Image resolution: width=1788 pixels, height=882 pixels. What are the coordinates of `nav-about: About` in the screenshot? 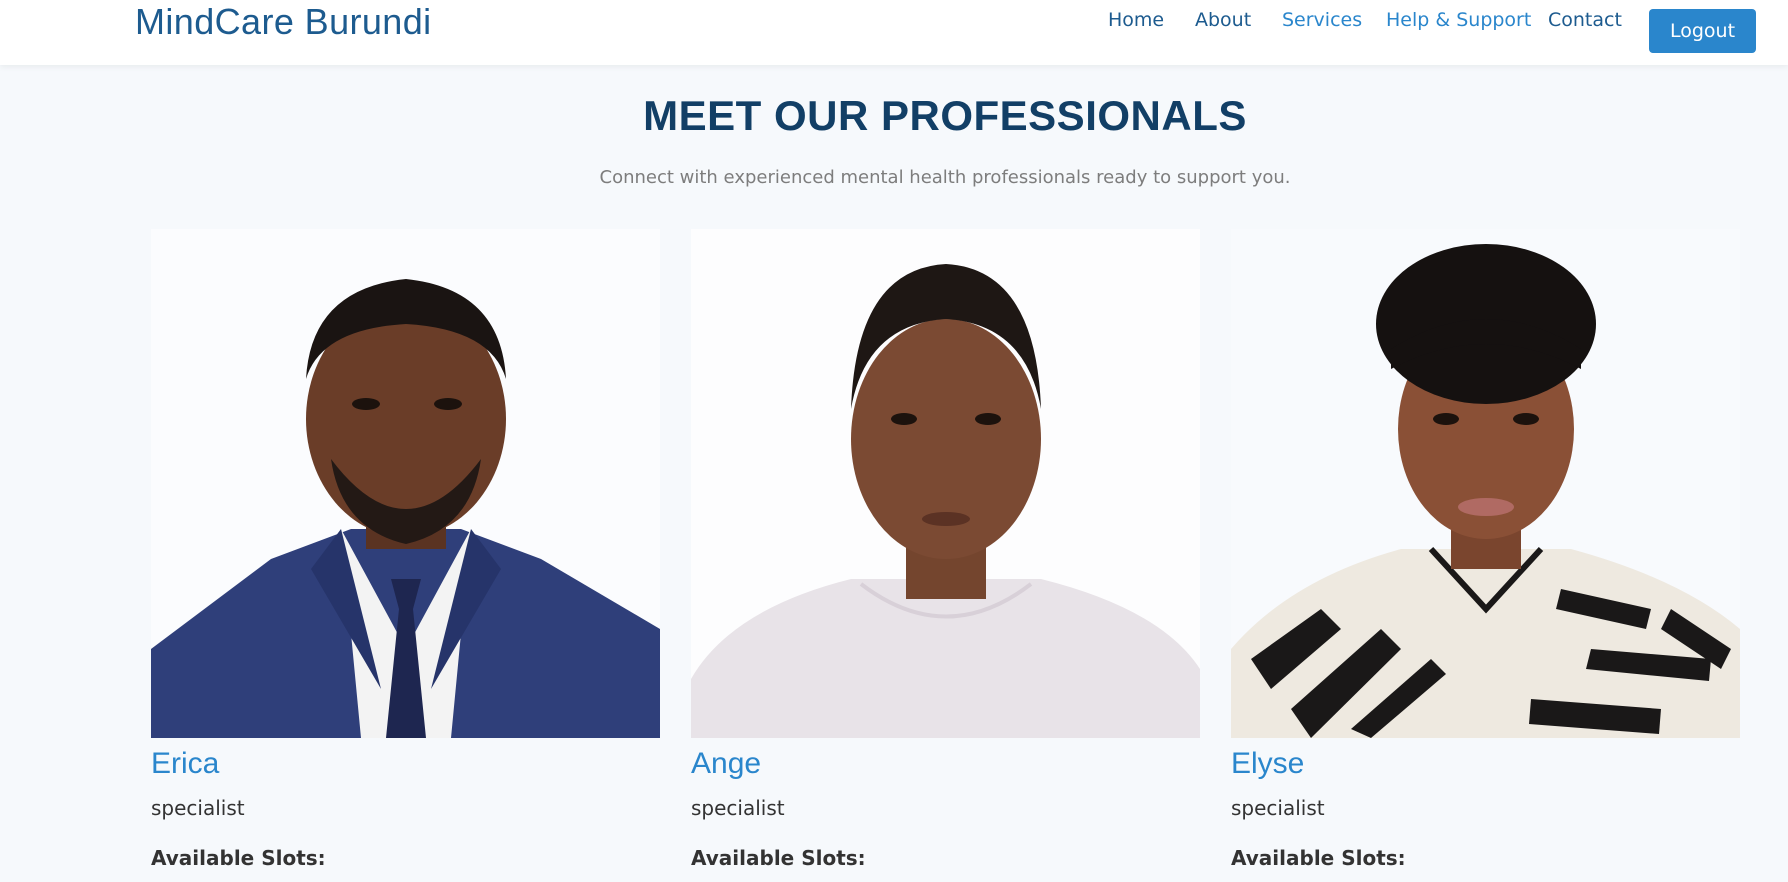 It's located at (1223, 20).